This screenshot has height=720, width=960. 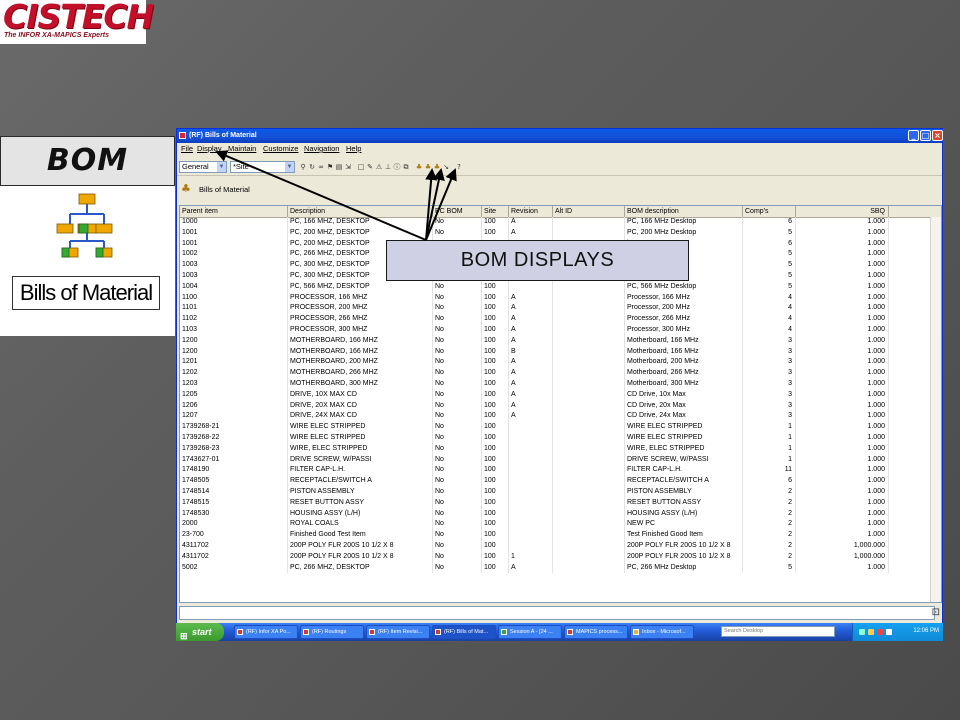 I want to click on arrow-to-display-menu, so click(x=321, y=195).